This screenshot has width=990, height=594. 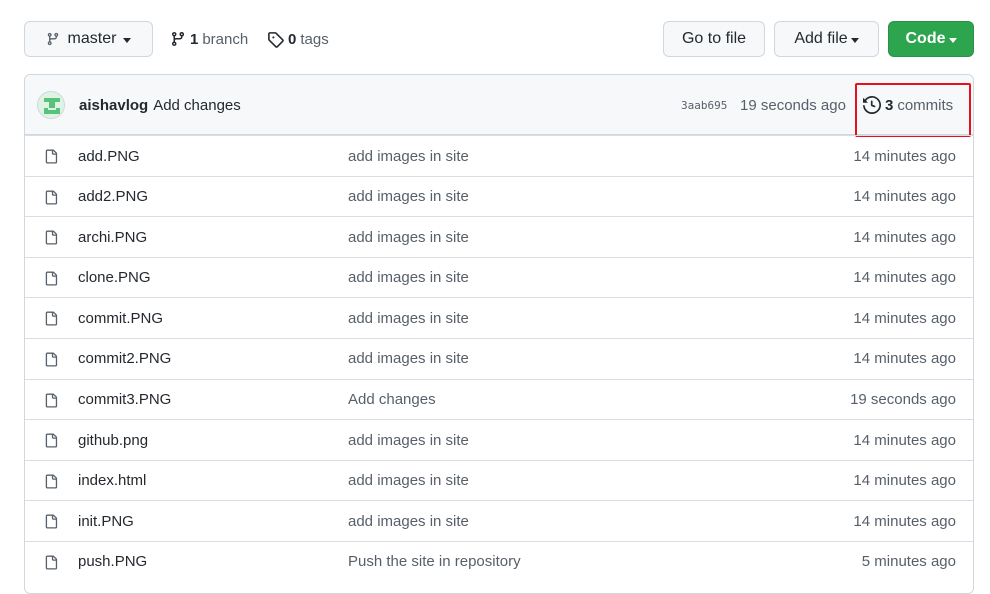 What do you see at coordinates (106, 521) in the screenshot?
I see `file-name-link: init.PNG` at bounding box center [106, 521].